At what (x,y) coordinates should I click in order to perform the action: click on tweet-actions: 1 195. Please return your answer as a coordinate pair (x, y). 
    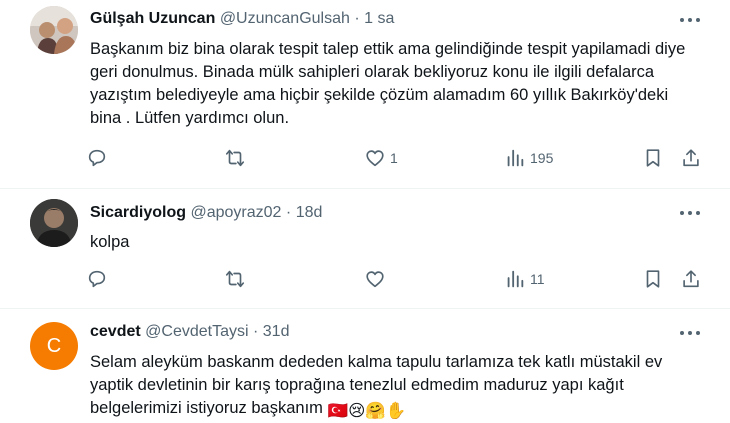
    Looking at the image, I should click on (396, 158).